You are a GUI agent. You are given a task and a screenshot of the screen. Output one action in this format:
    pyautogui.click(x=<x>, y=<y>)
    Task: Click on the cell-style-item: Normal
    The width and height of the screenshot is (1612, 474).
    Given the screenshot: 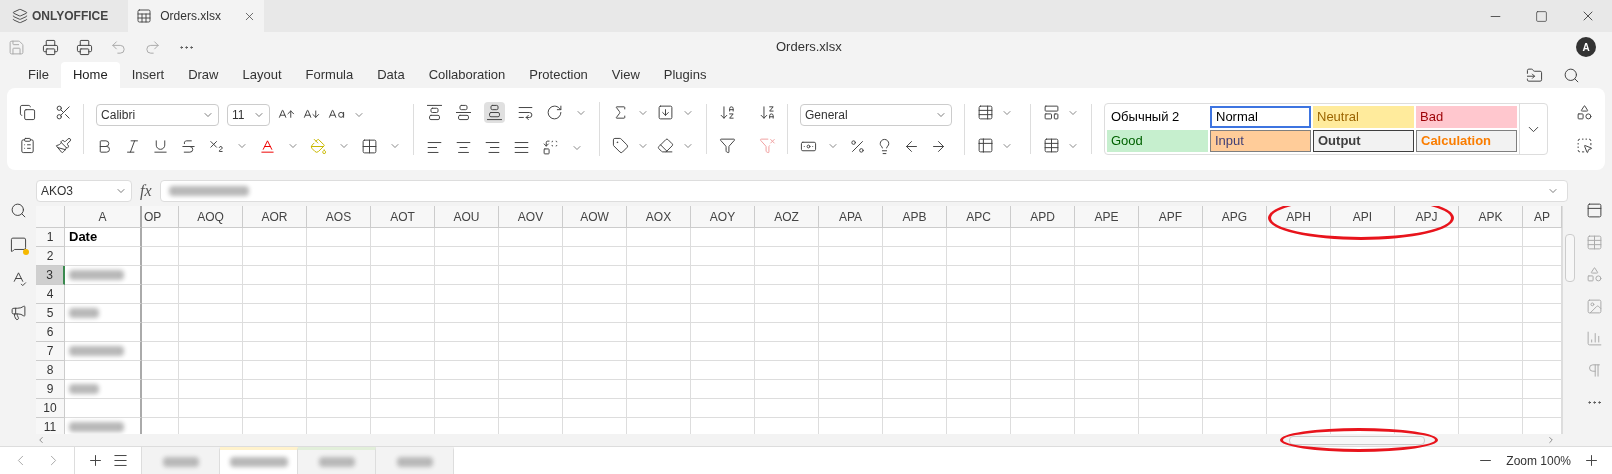 What is the action you would take?
    pyautogui.click(x=1260, y=117)
    